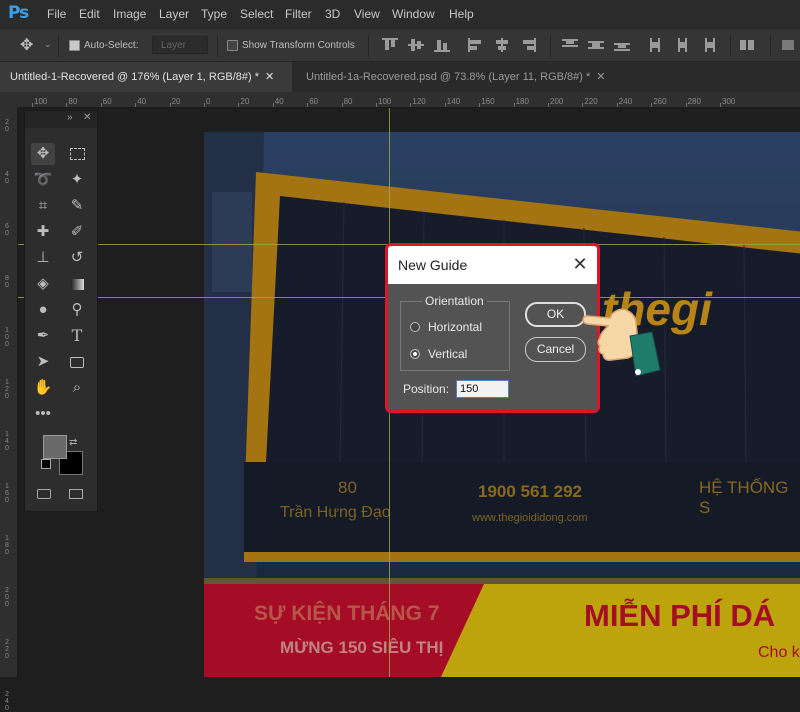 Image resolution: width=800 pixels, height=712 pixels. Describe the element at coordinates (44, 494) in the screenshot. I see `quick-mask-icon` at that location.